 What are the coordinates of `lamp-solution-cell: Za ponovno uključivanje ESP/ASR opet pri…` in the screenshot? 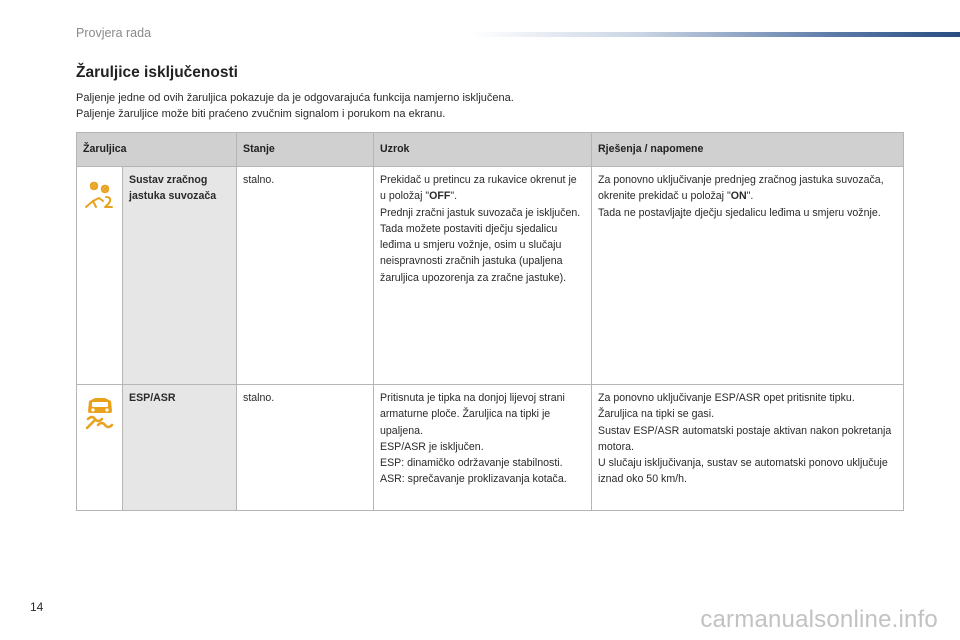 It's located at (748, 447).